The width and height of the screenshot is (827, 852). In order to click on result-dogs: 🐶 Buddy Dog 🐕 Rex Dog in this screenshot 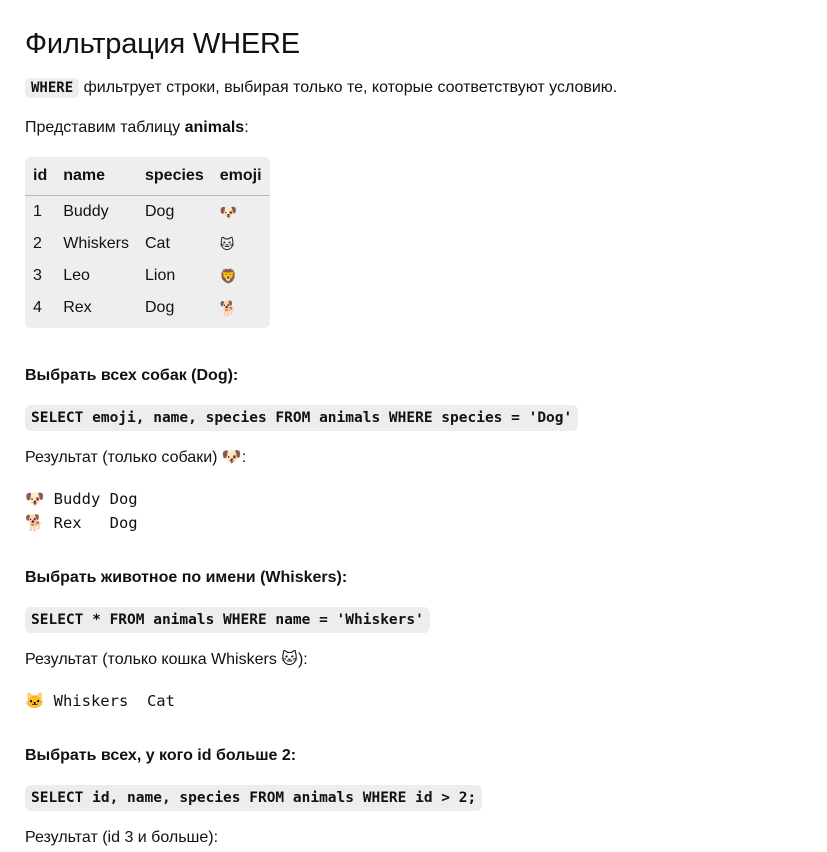, I will do `click(413, 511)`.